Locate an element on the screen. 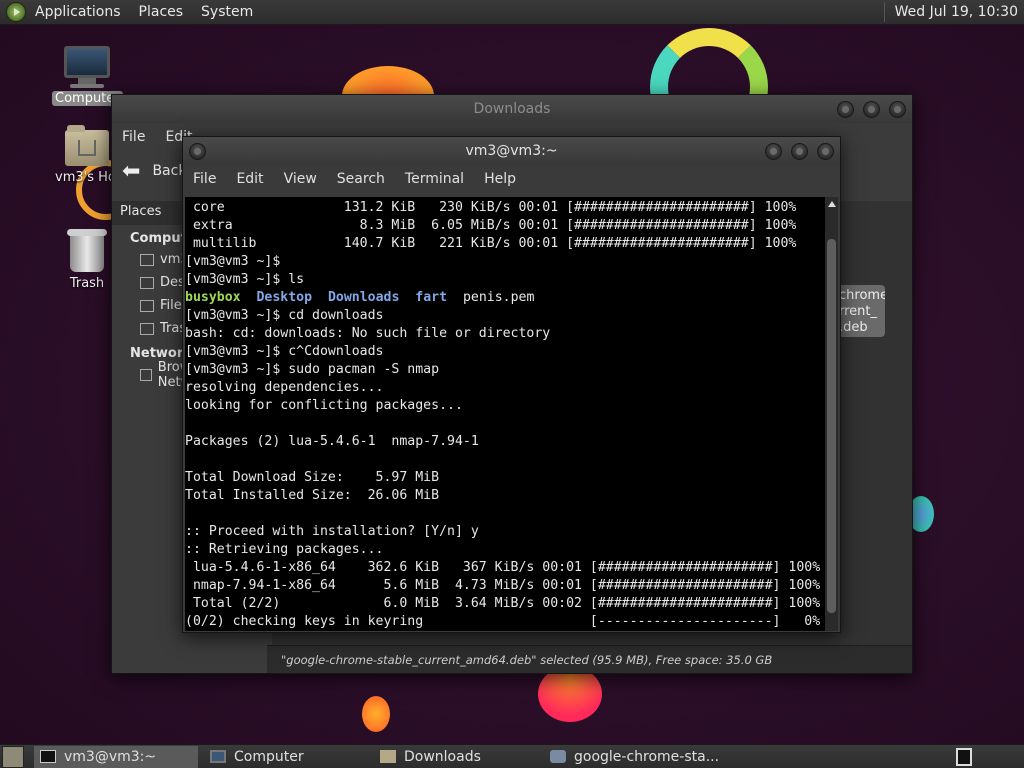 This screenshot has width=1024, height=768. terminal-scrollbar is located at coordinates (831, 414).